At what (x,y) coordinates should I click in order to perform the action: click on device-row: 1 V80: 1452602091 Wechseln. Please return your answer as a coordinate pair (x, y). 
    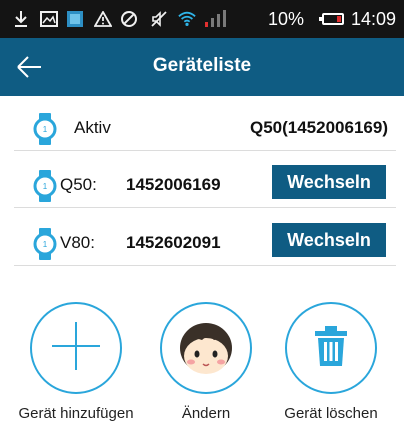
    Looking at the image, I should click on (205, 242).